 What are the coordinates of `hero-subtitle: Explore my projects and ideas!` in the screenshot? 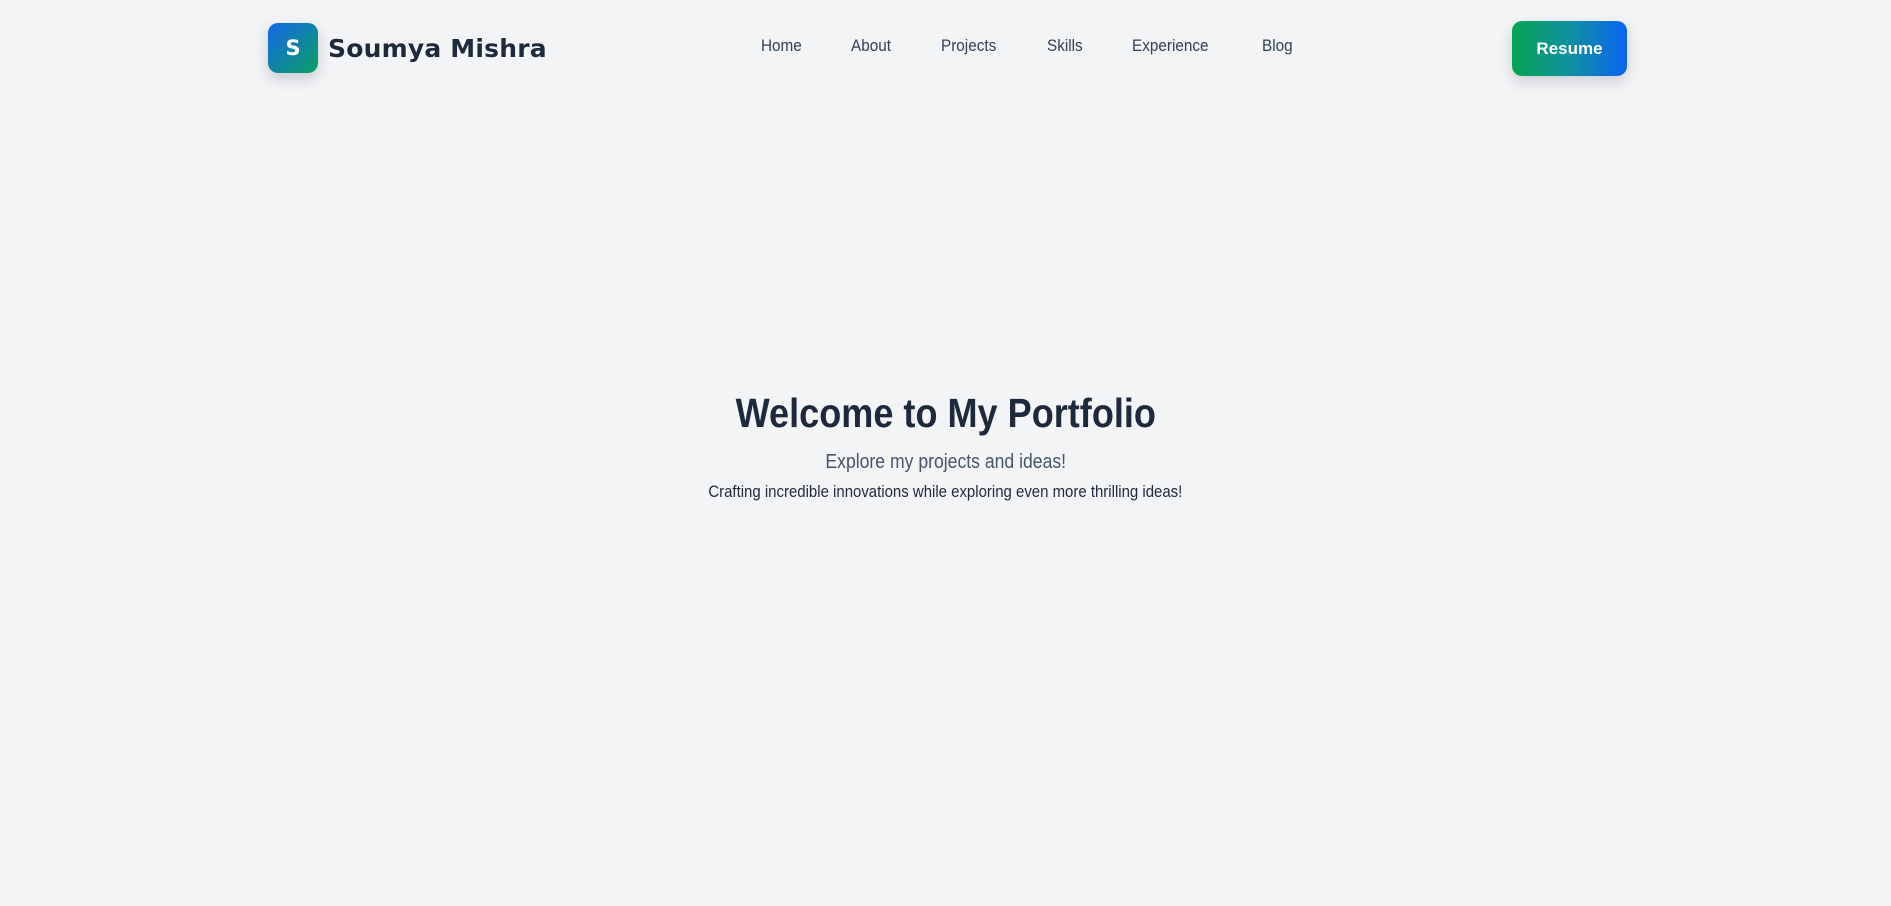 It's located at (945, 462).